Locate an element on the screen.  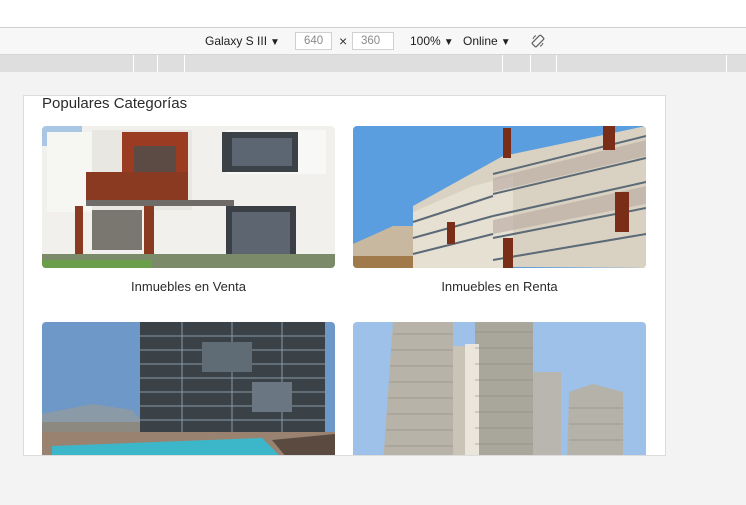
network-throttle-select: Online ▼ is located at coordinates (487, 42).